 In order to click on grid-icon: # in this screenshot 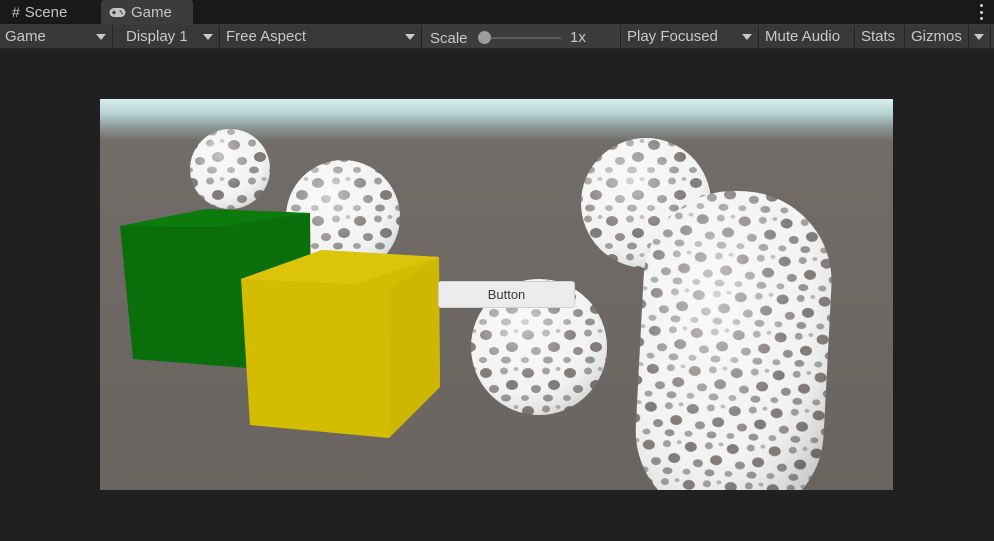, I will do `click(16, 12)`.